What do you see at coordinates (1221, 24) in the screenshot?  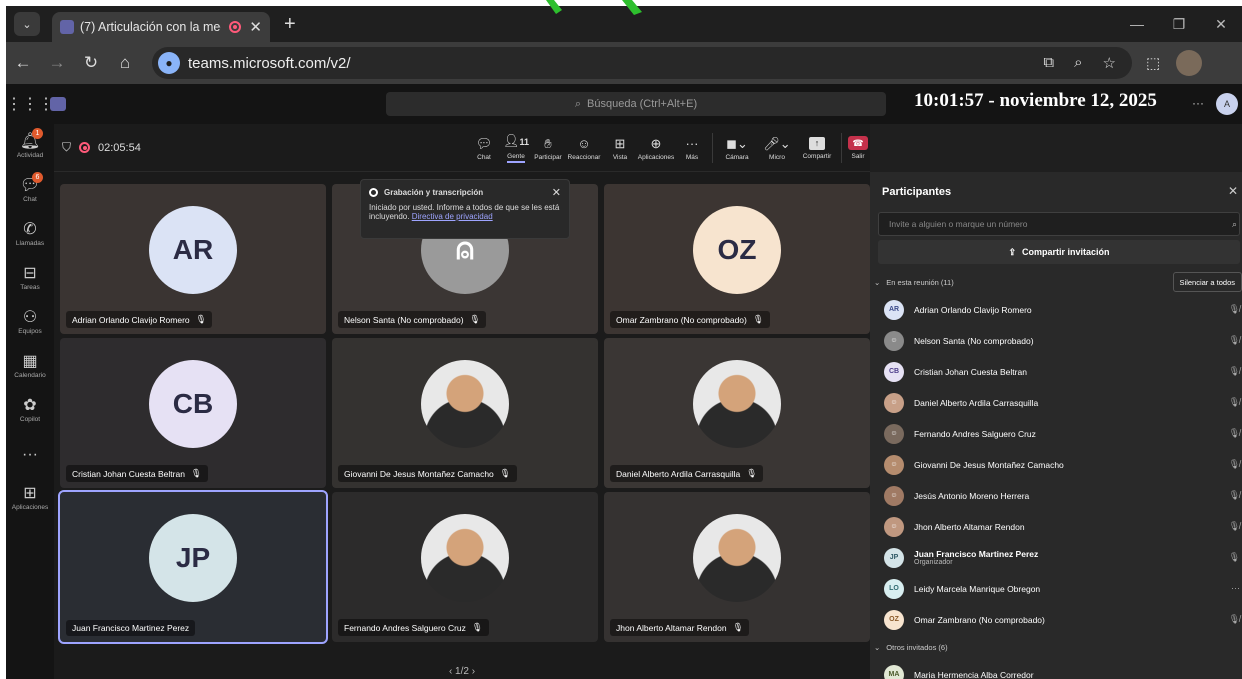 I see `close-window-icon: ✕` at bounding box center [1221, 24].